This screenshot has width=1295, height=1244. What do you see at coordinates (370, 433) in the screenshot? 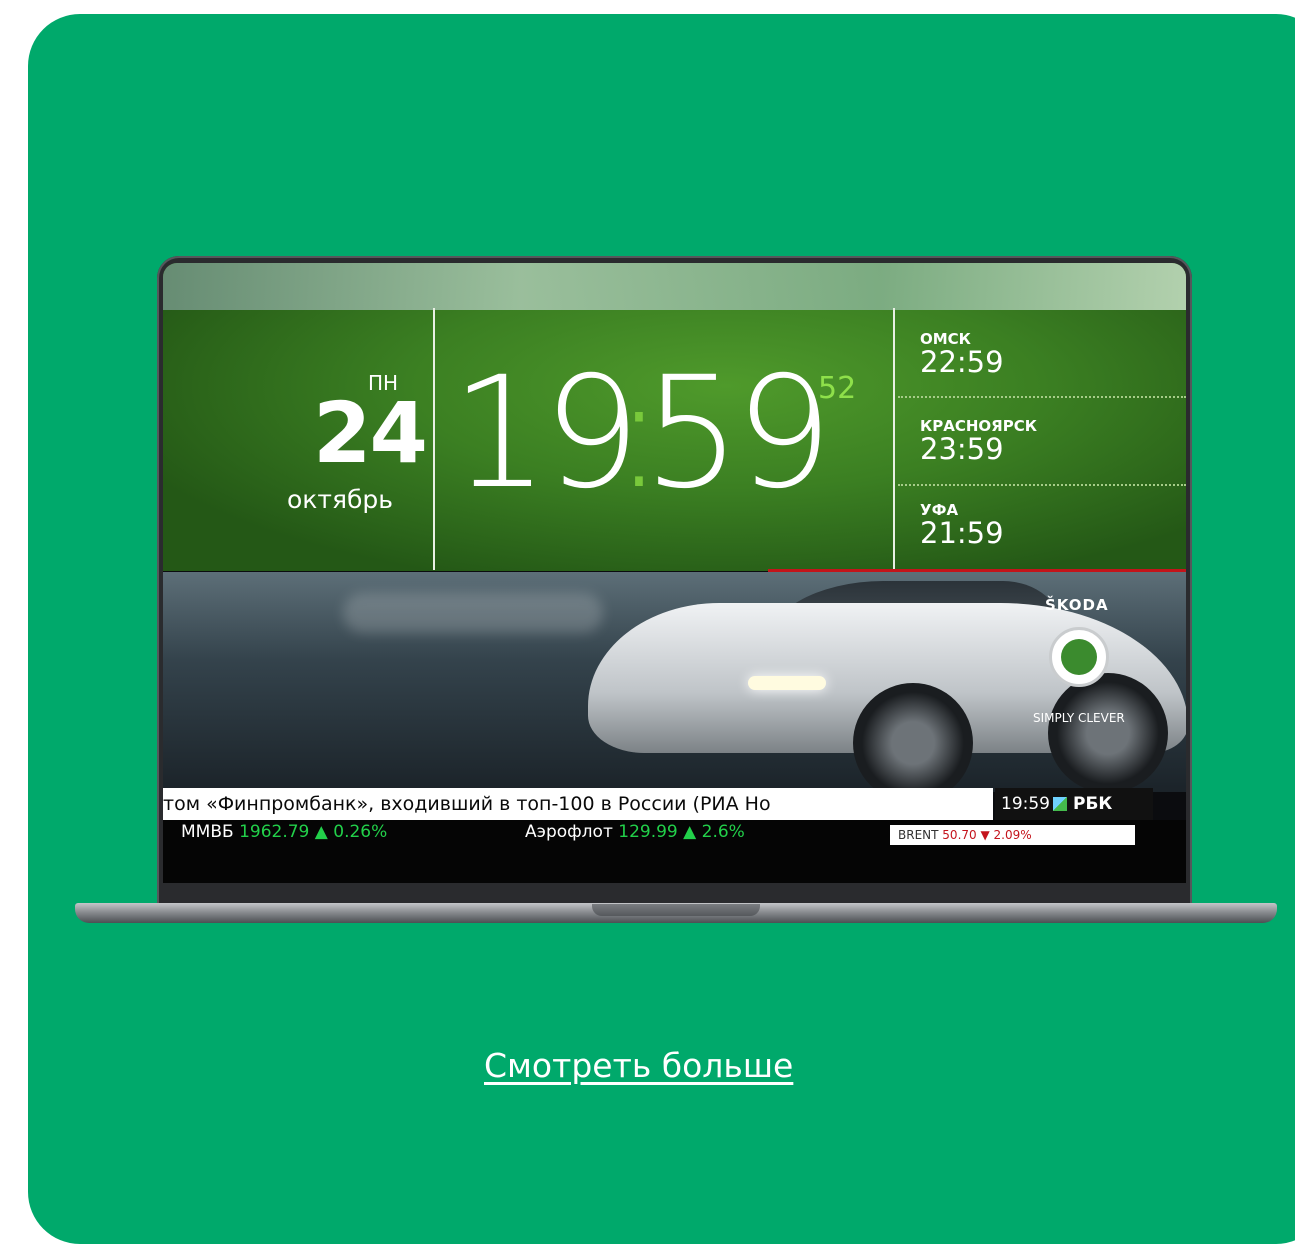
I see `day-number: 24` at bounding box center [370, 433].